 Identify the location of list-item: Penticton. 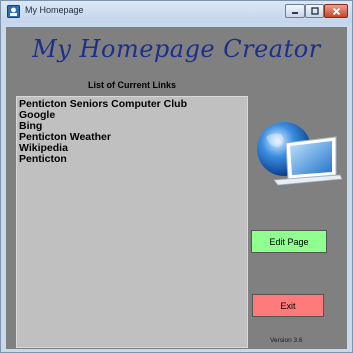
(133, 159).